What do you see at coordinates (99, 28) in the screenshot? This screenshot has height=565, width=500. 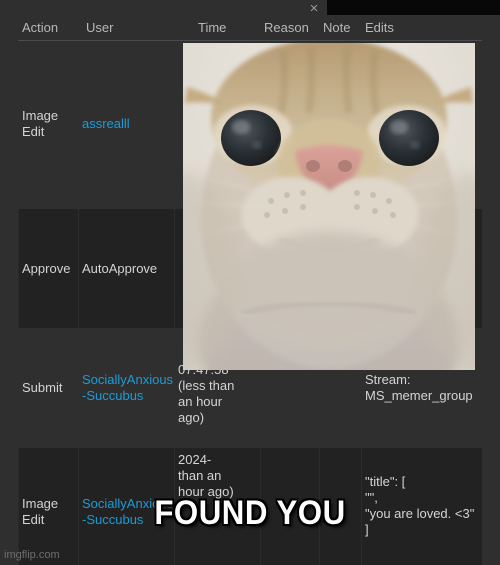 I see `column-header-user: User` at bounding box center [99, 28].